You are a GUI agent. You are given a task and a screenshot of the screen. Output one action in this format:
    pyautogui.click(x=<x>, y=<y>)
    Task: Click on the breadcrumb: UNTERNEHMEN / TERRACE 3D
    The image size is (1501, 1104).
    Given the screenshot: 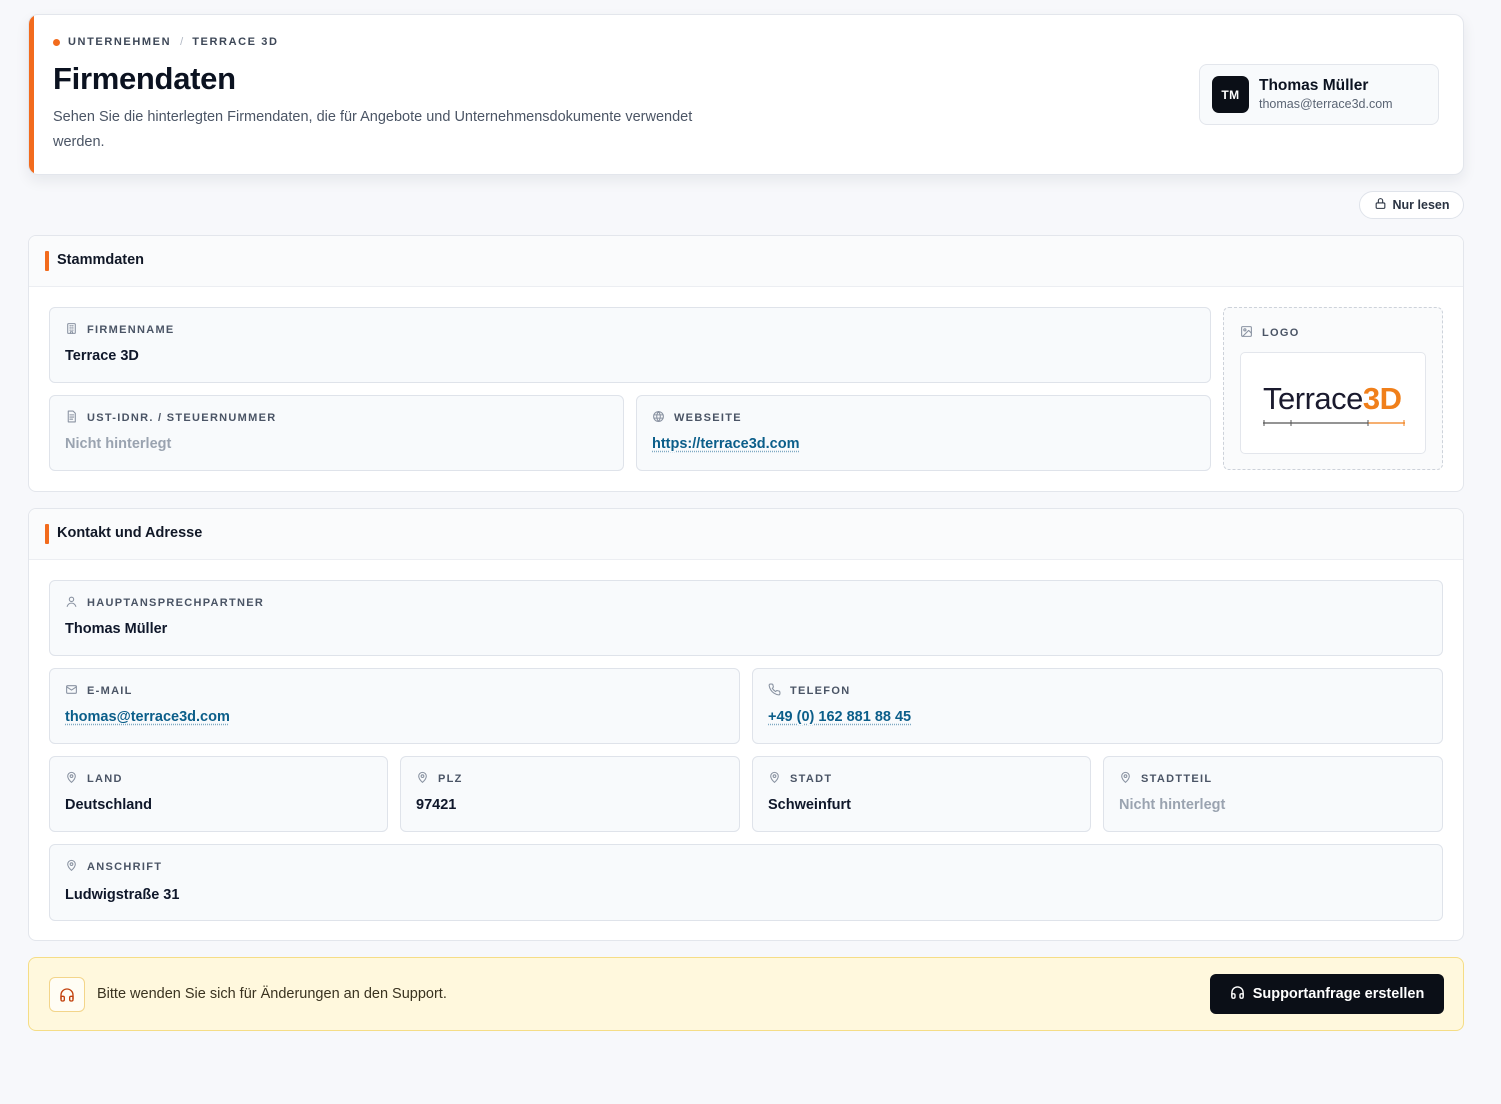 What is the action you would take?
    pyautogui.click(x=166, y=42)
    